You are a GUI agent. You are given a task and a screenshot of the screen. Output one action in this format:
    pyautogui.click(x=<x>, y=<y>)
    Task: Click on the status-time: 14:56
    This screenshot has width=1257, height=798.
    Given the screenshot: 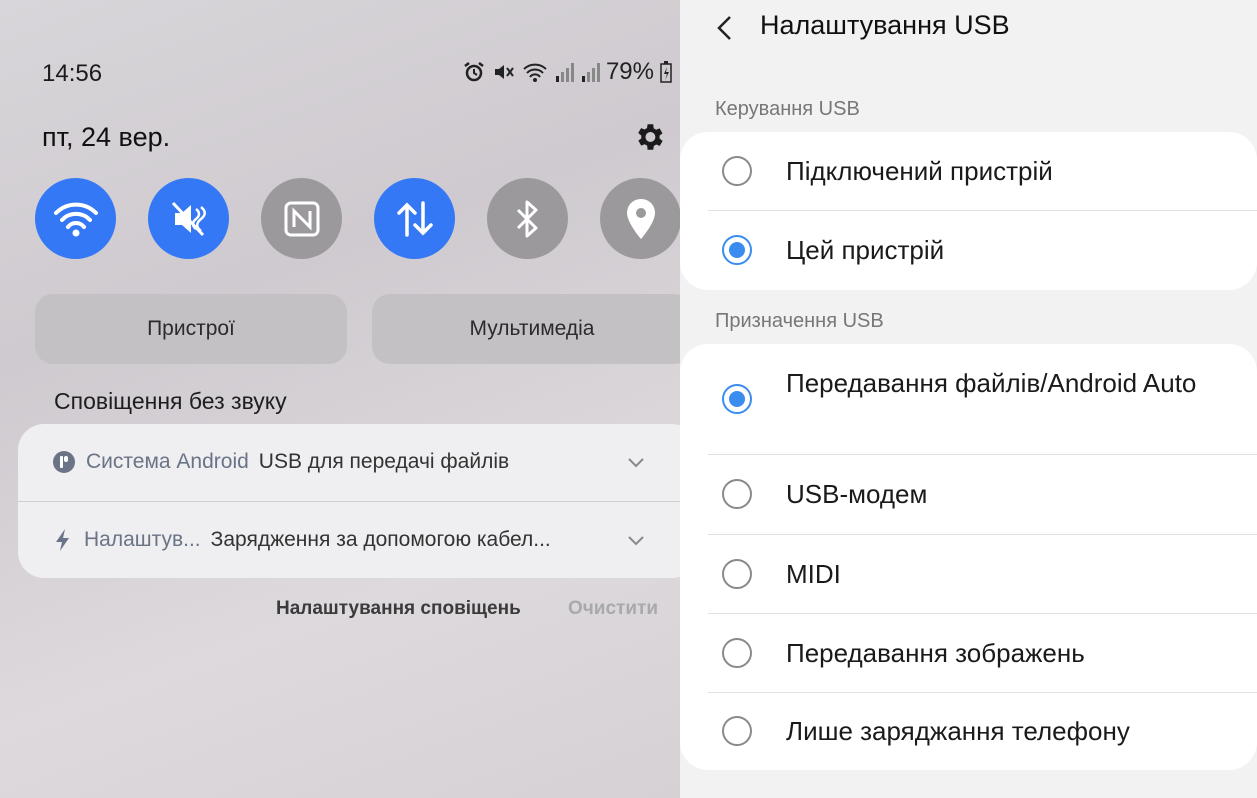 What is the action you would take?
    pyautogui.click(x=72, y=73)
    